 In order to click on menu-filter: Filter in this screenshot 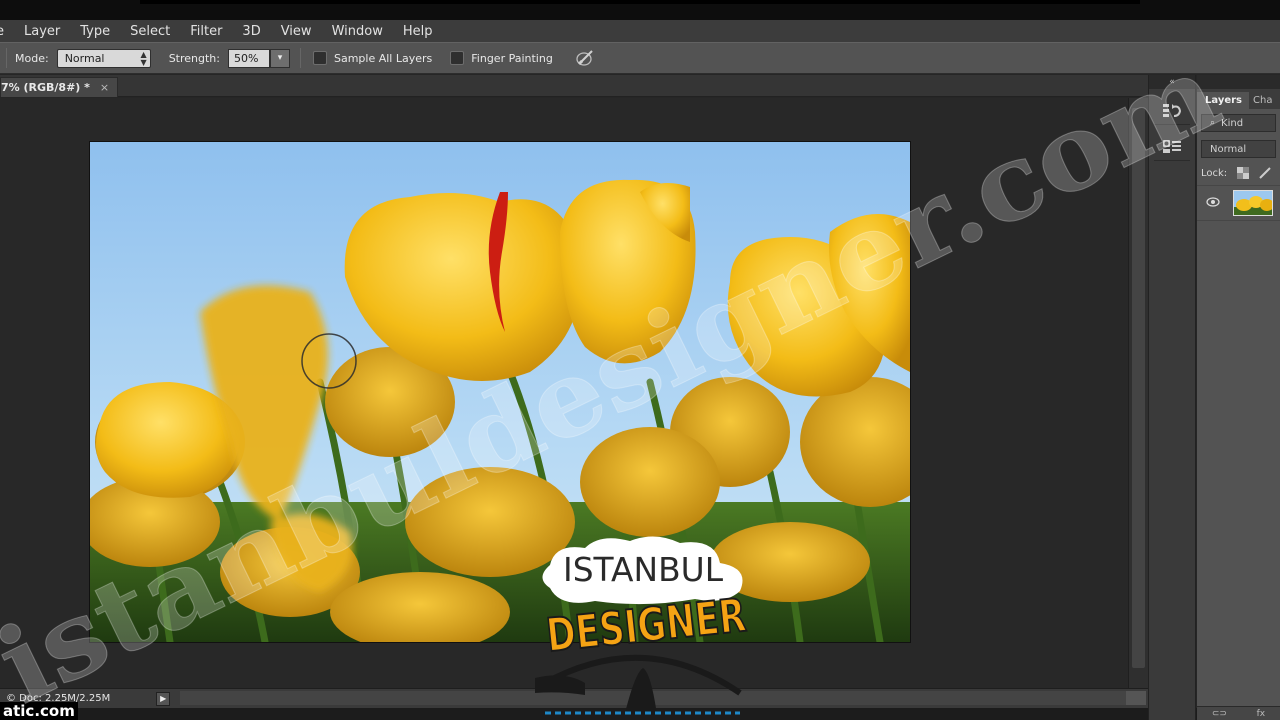, I will do `click(206, 31)`.